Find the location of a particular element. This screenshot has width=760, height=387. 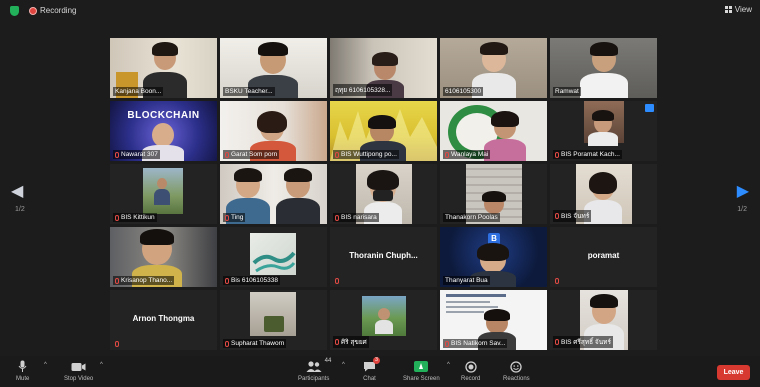

participant-tile: Supharat Thaworn is located at coordinates (273, 320).